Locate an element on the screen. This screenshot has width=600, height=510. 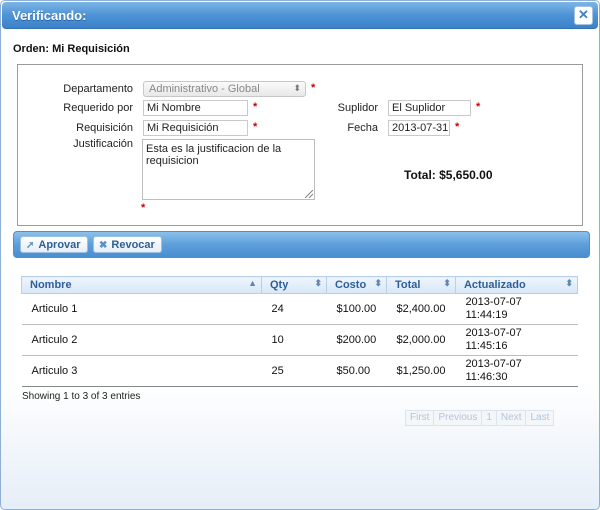
suplidor-input: El Suplidor is located at coordinates (429, 108).